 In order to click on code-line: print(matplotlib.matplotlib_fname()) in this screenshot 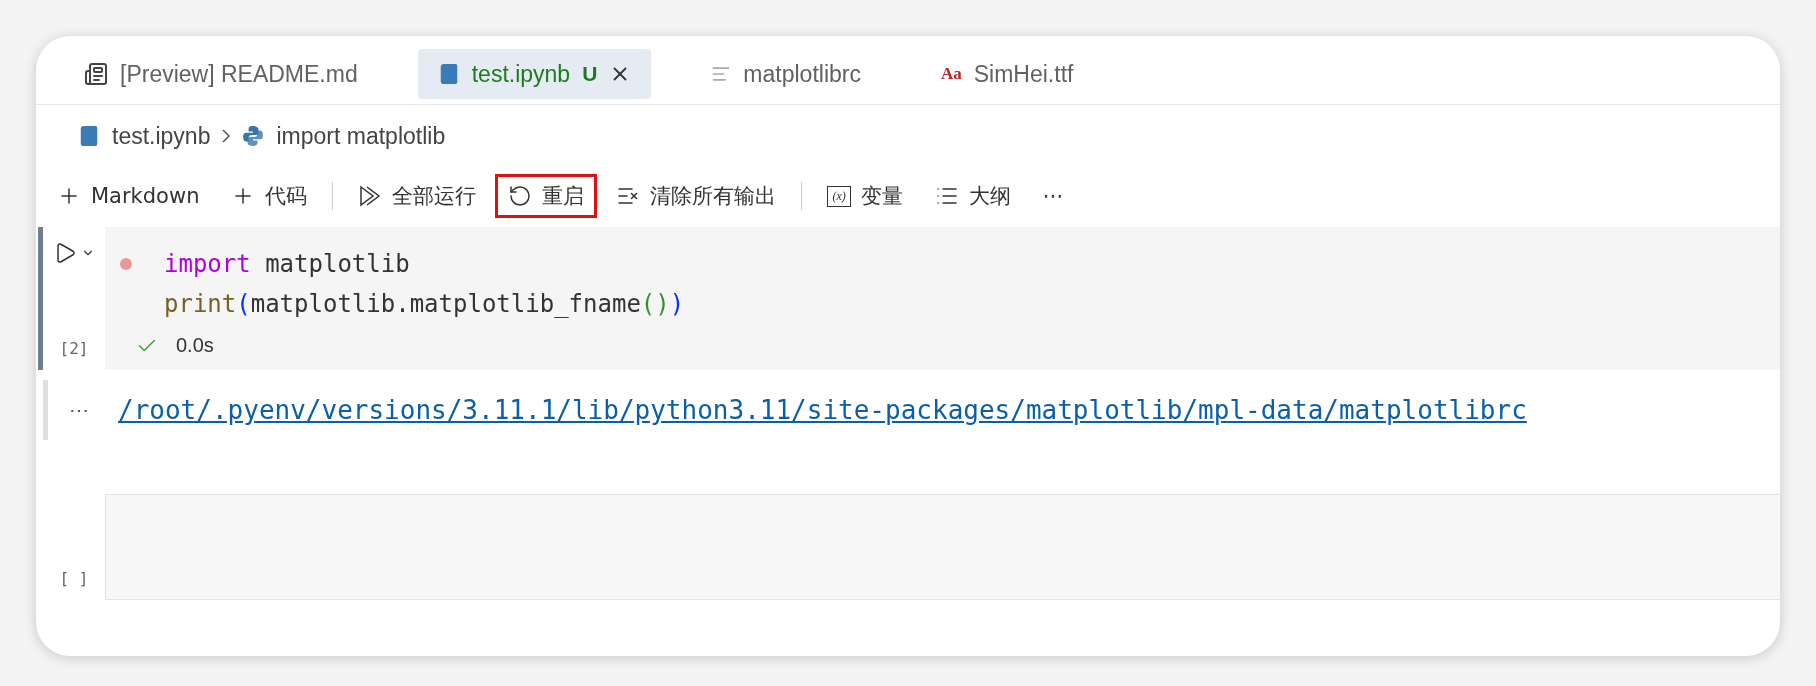, I will do `click(424, 304)`.